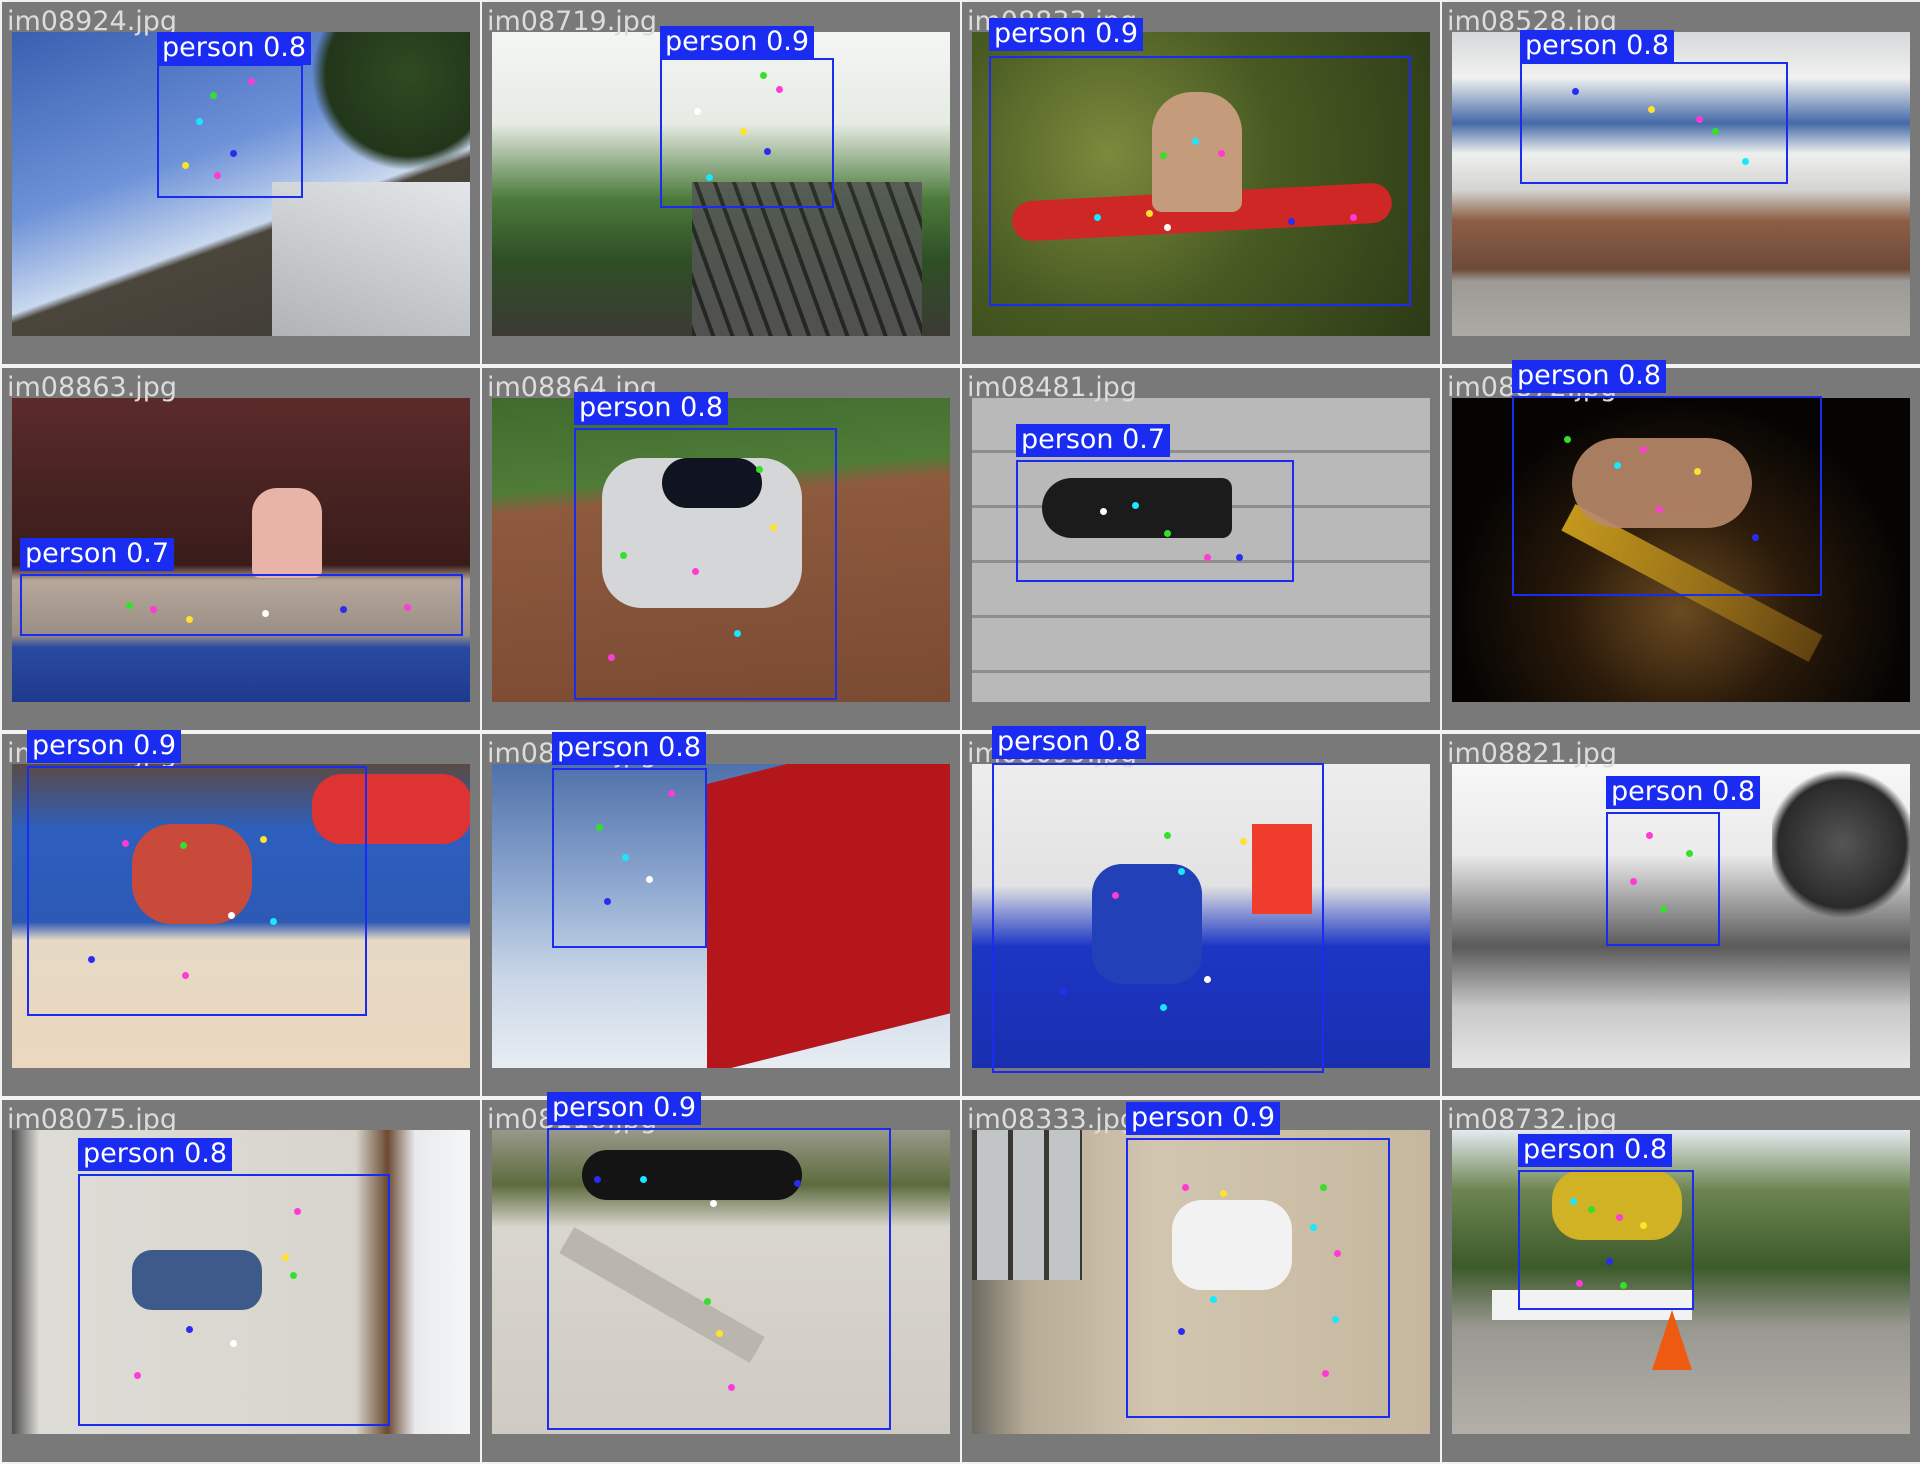  I want to click on file-name: im08821.jpg, so click(1532, 753).